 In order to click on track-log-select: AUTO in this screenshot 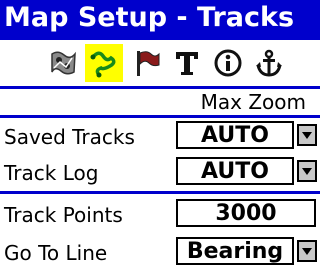, I will do `click(235, 171)`.